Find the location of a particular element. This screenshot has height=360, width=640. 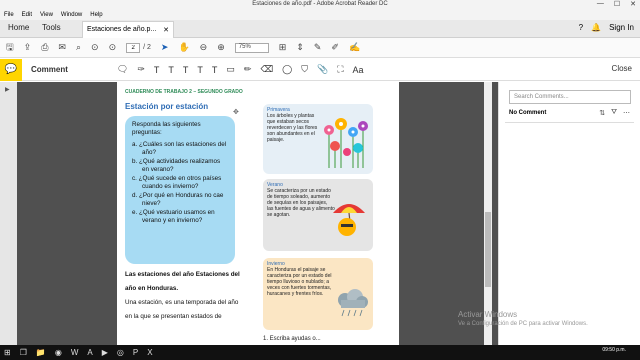

select-tool-icon: ➤ is located at coordinates (165, 47).